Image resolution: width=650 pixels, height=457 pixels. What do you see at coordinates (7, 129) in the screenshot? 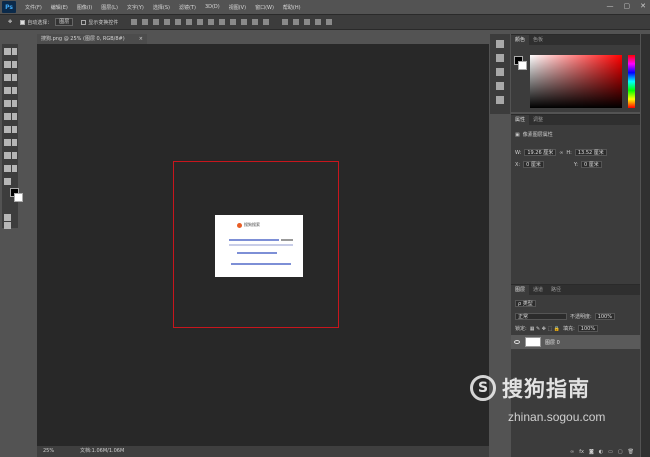
I see `blur-tool-icon` at bounding box center [7, 129].